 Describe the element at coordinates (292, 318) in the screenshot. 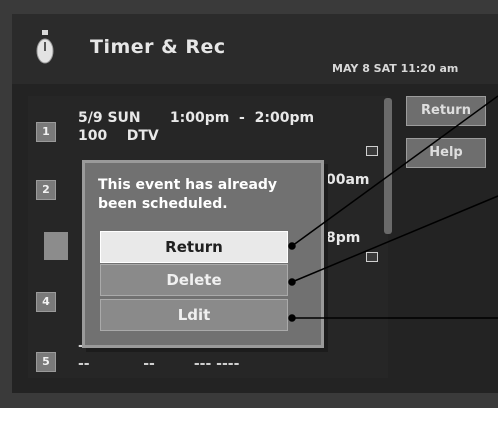

I see `callout-dot-edit` at that location.